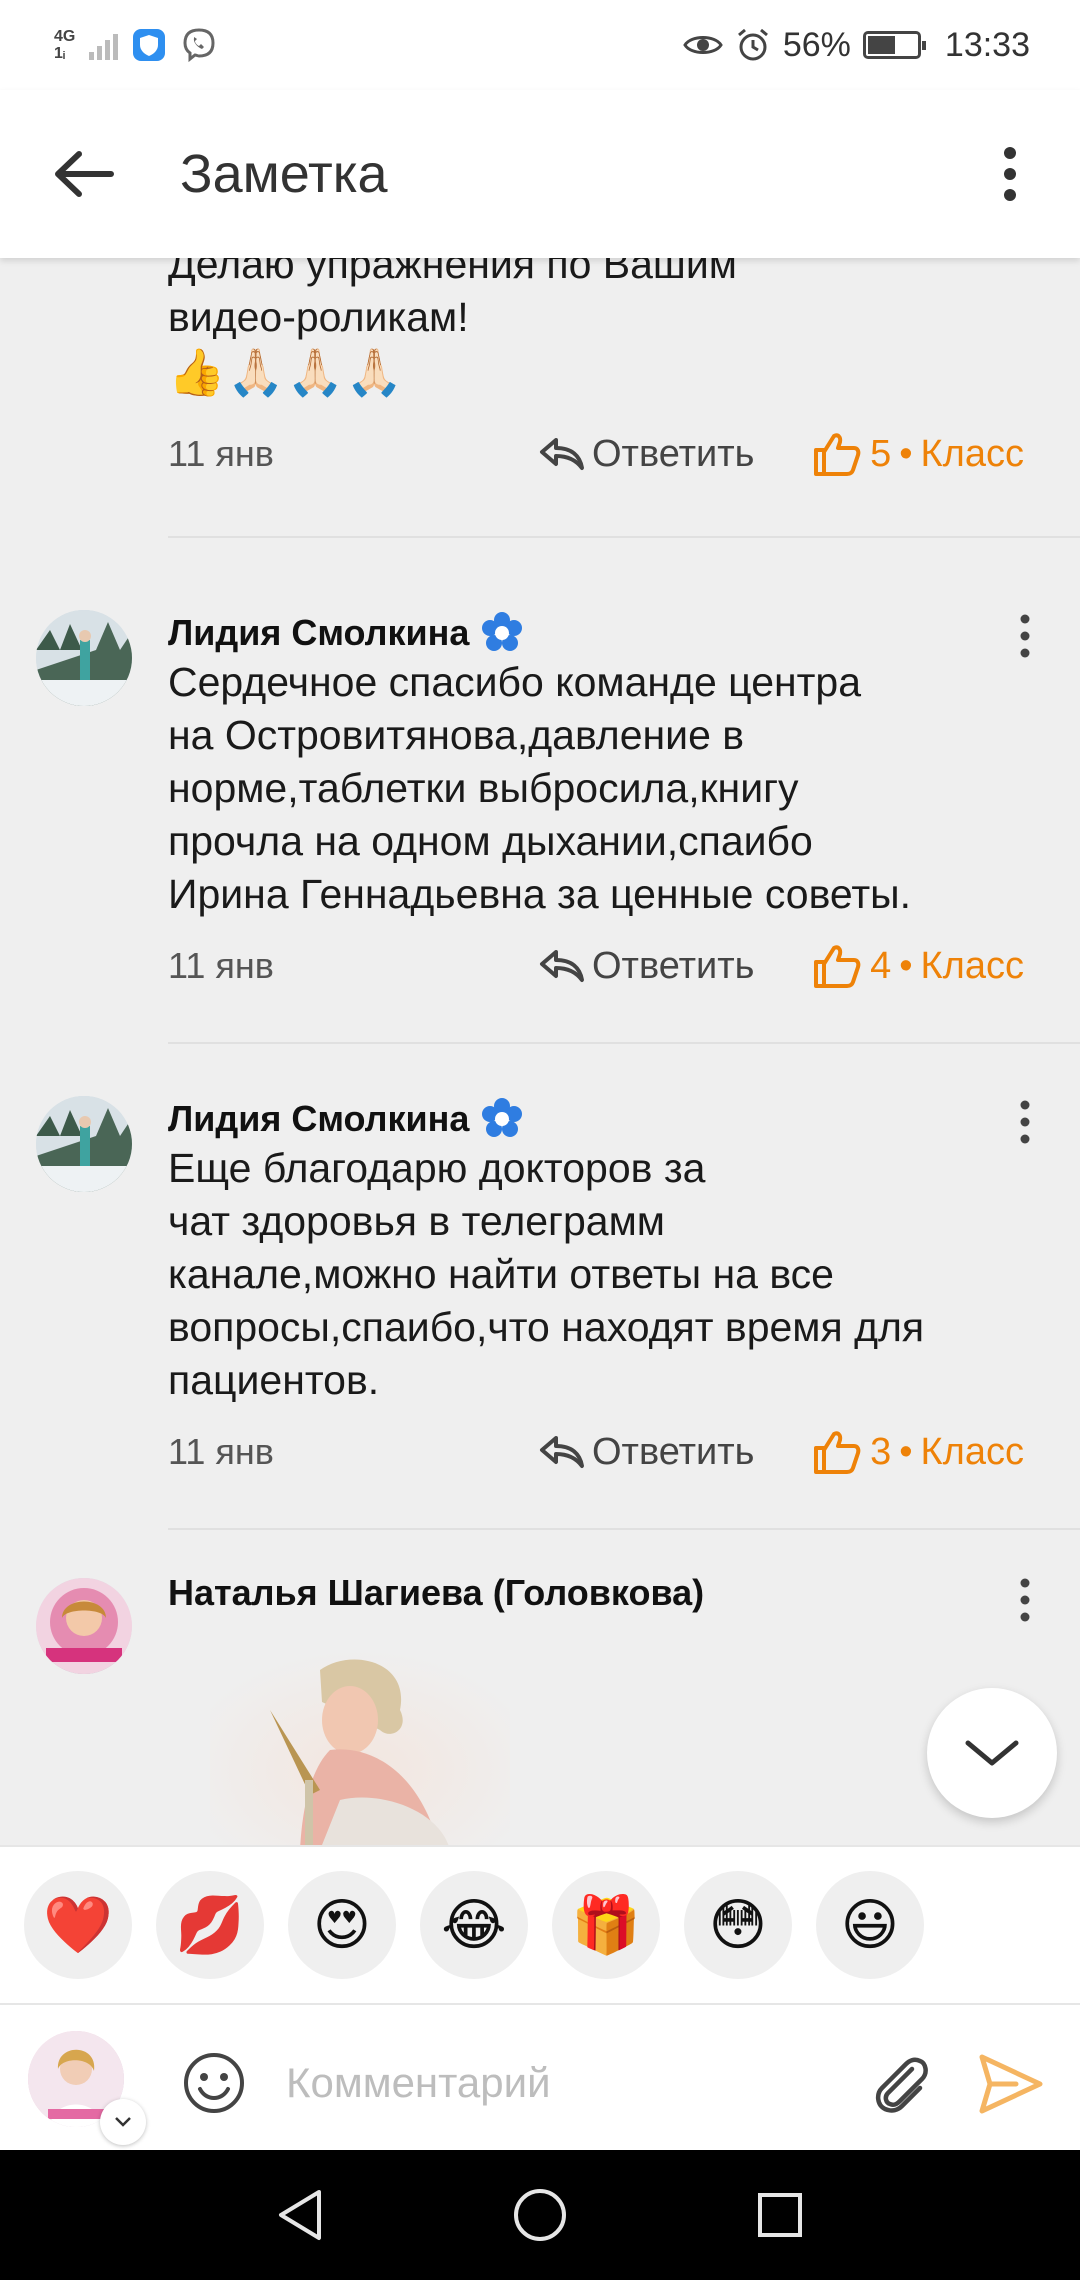 The height and width of the screenshot is (2280, 1080). Describe the element at coordinates (918, 966) in the screenshot. I see `klass-button: 4 • Класс` at that location.